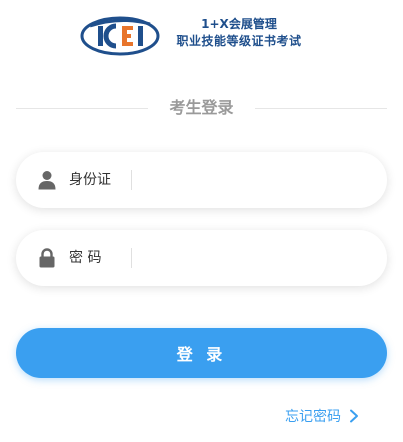 This screenshot has height=442, width=403. Describe the element at coordinates (239, 33) in the screenshot. I see `exam-title: 1+X会展管理 职业技能等级证书考试` at that location.